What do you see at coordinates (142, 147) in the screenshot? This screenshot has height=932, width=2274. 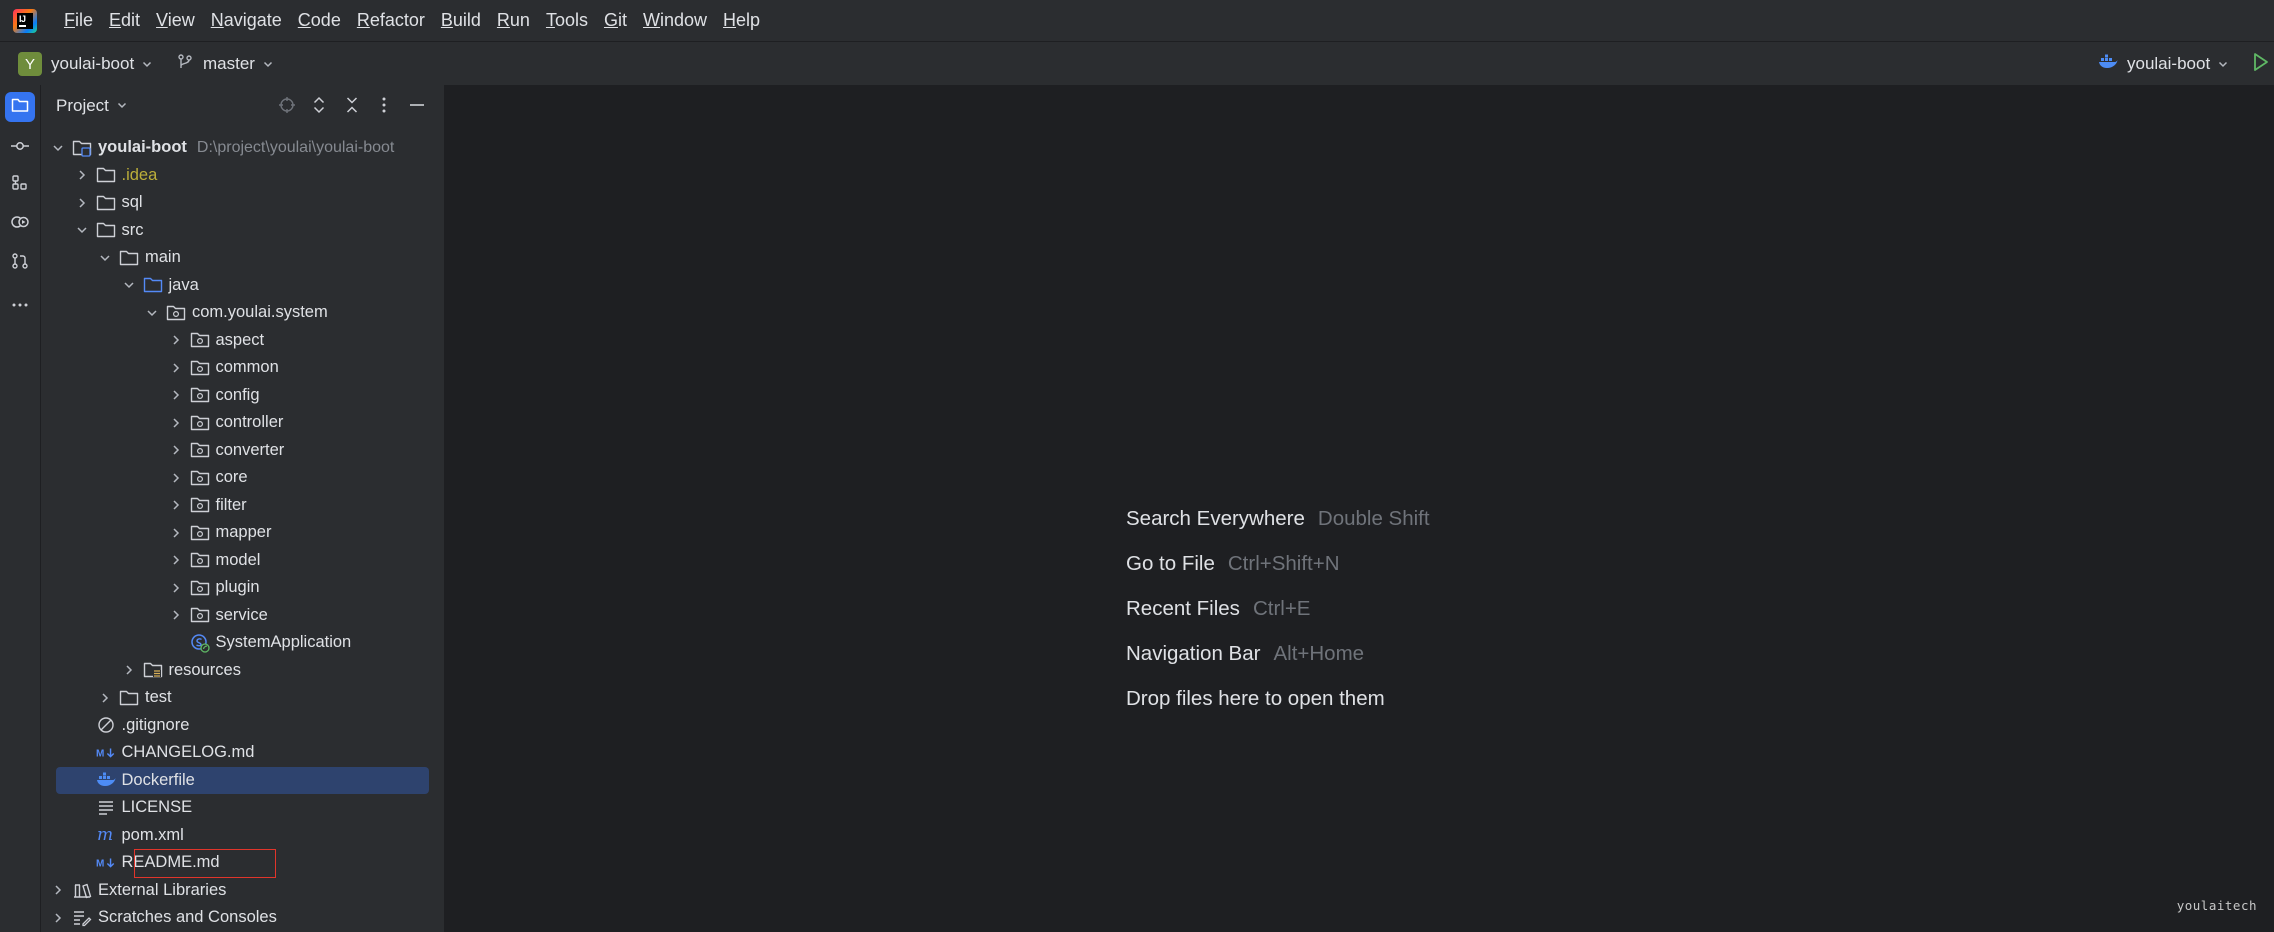 I see `tree-item-label: youlai-boot` at bounding box center [142, 147].